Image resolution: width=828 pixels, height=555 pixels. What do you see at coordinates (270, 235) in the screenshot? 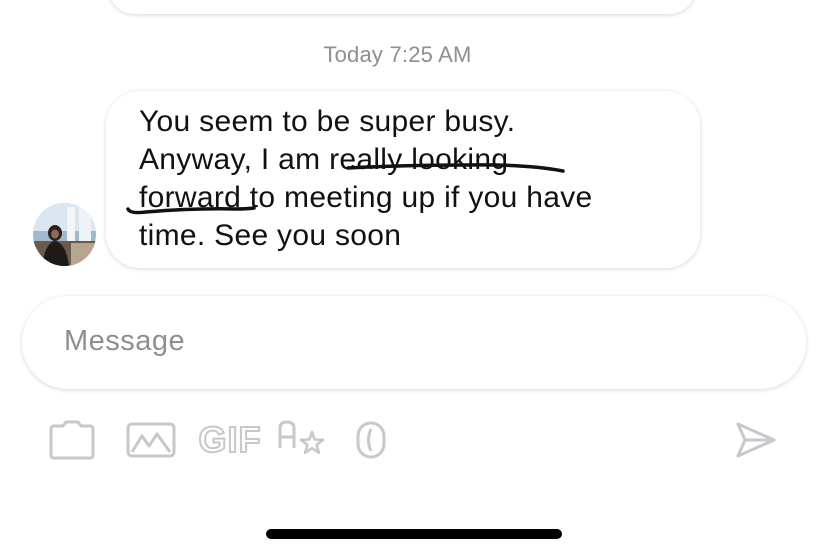
I see `message-line-4: time. See you soon` at bounding box center [270, 235].